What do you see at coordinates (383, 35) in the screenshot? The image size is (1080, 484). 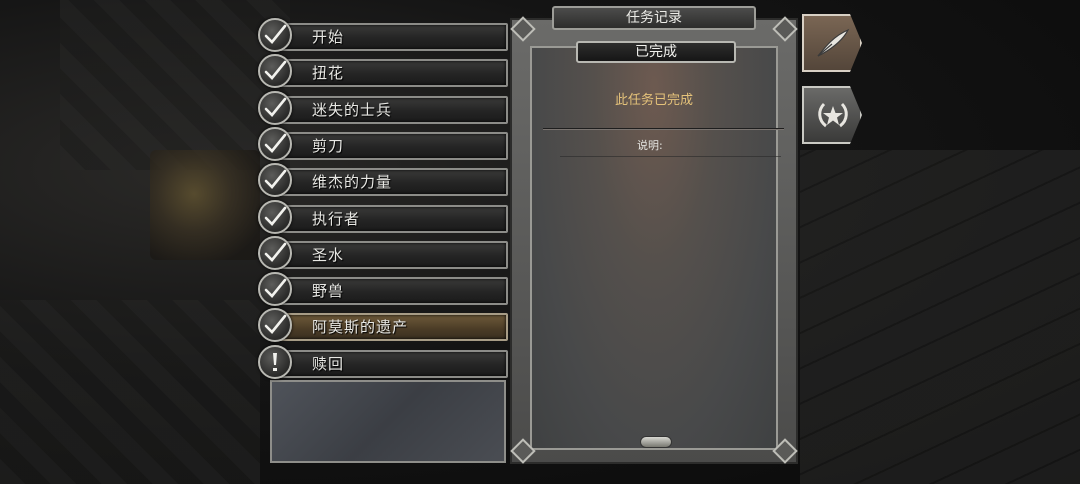 I see `quest-item: 开始` at bounding box center [383, 35].